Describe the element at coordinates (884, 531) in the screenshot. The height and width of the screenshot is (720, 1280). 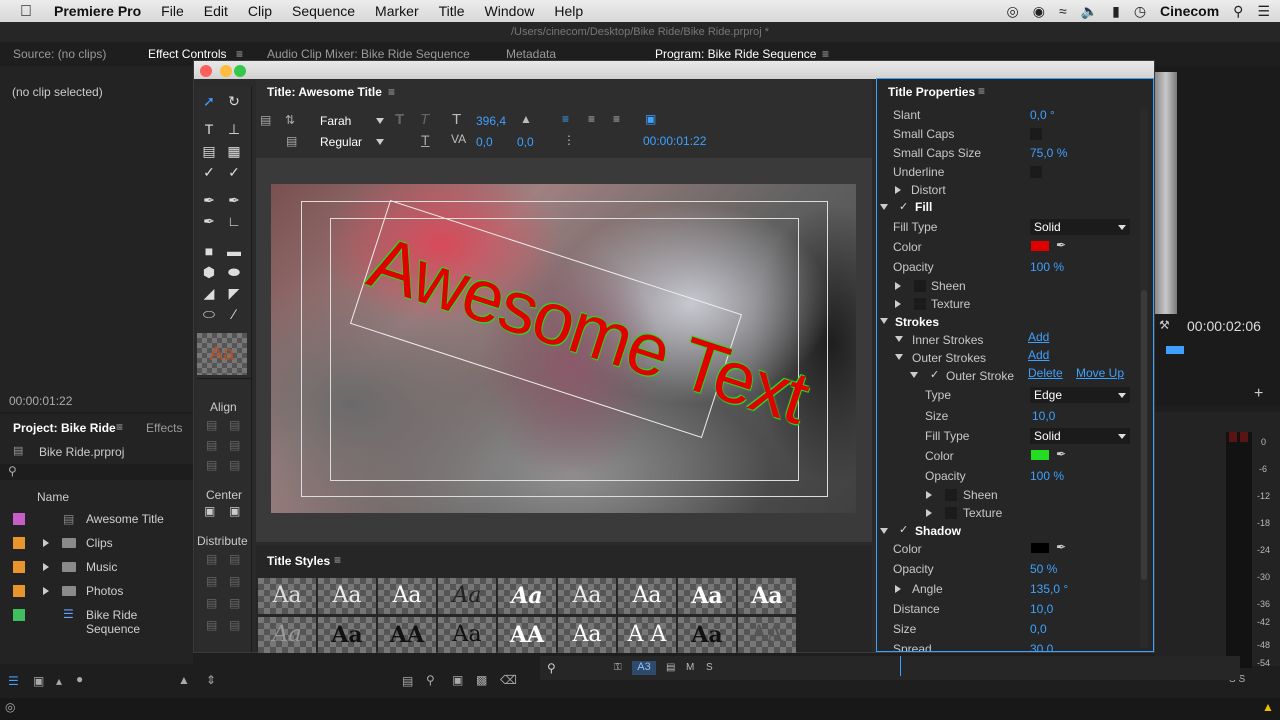
I see `shadow-collapse-icon` at that location.